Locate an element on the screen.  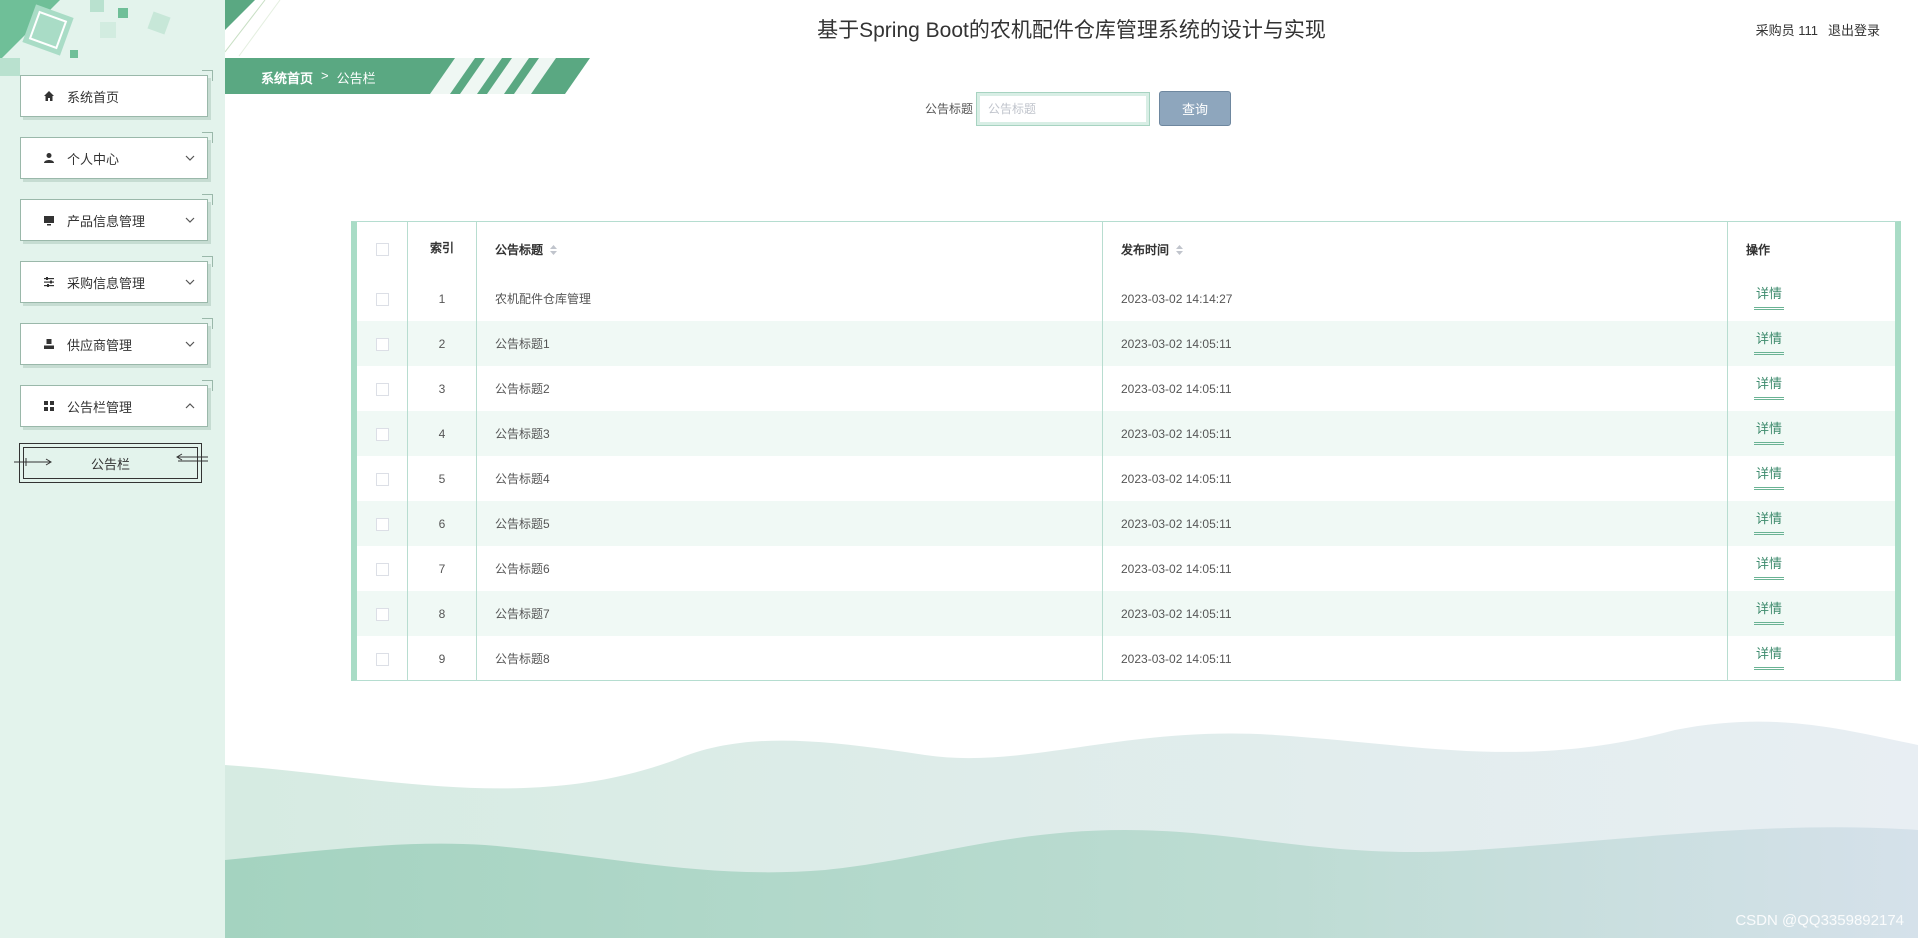
select-all-checkbox is located at coordinates (382, 250).